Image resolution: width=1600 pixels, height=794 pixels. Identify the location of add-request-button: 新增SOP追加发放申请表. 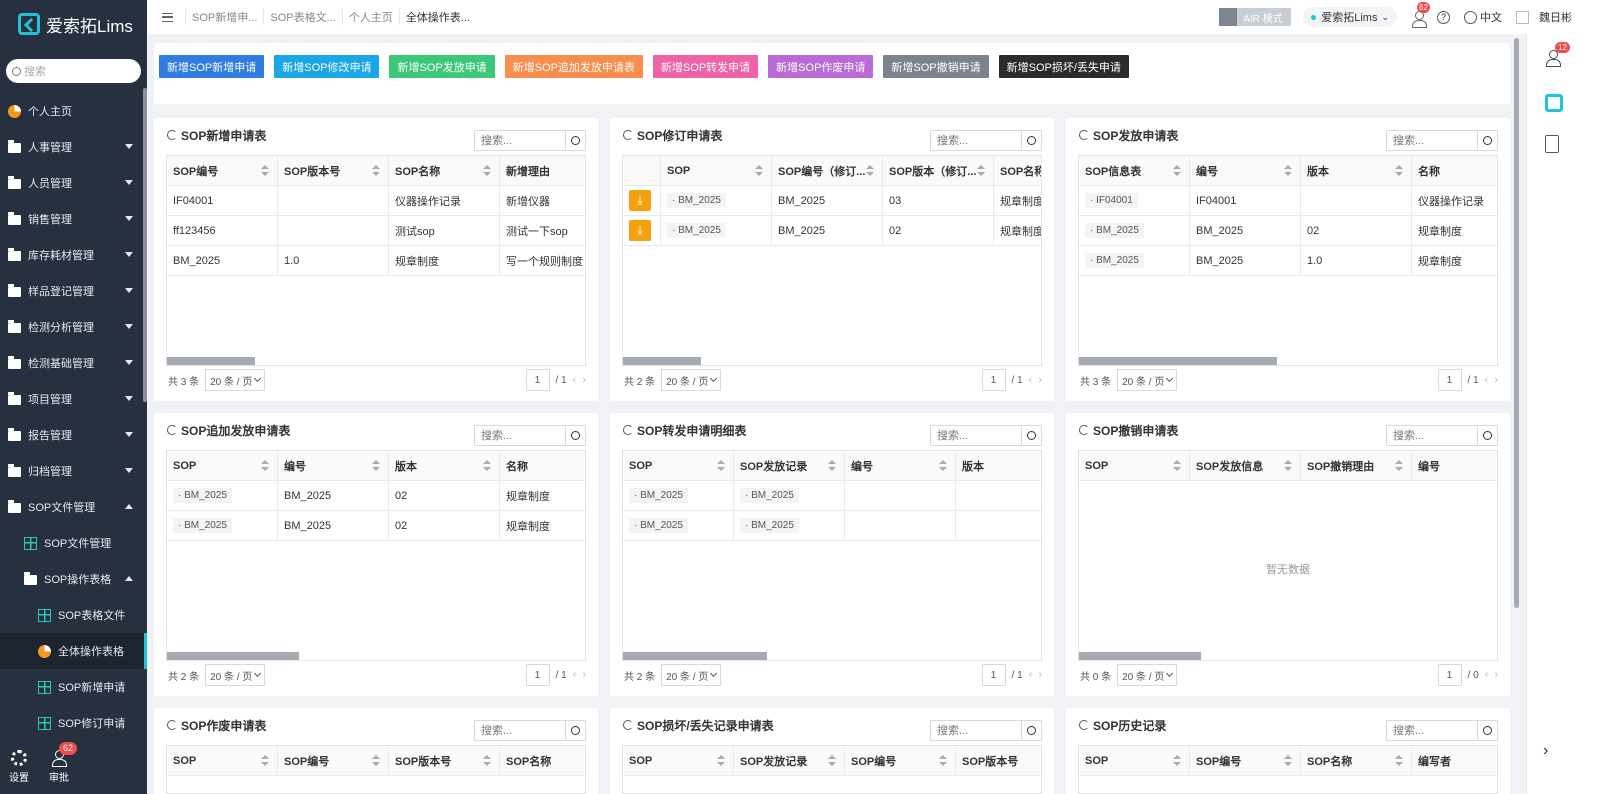
(573, 66).